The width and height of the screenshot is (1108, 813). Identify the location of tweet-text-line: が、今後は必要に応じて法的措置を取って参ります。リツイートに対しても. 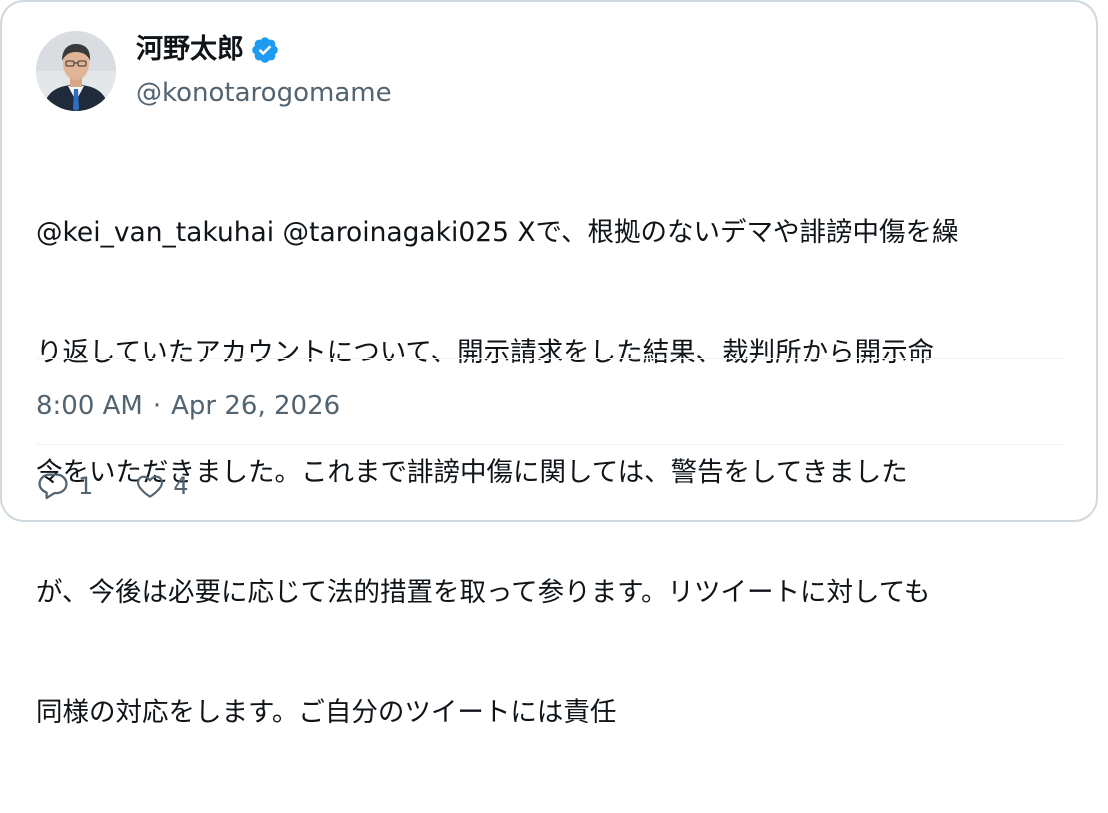
(483, 592).